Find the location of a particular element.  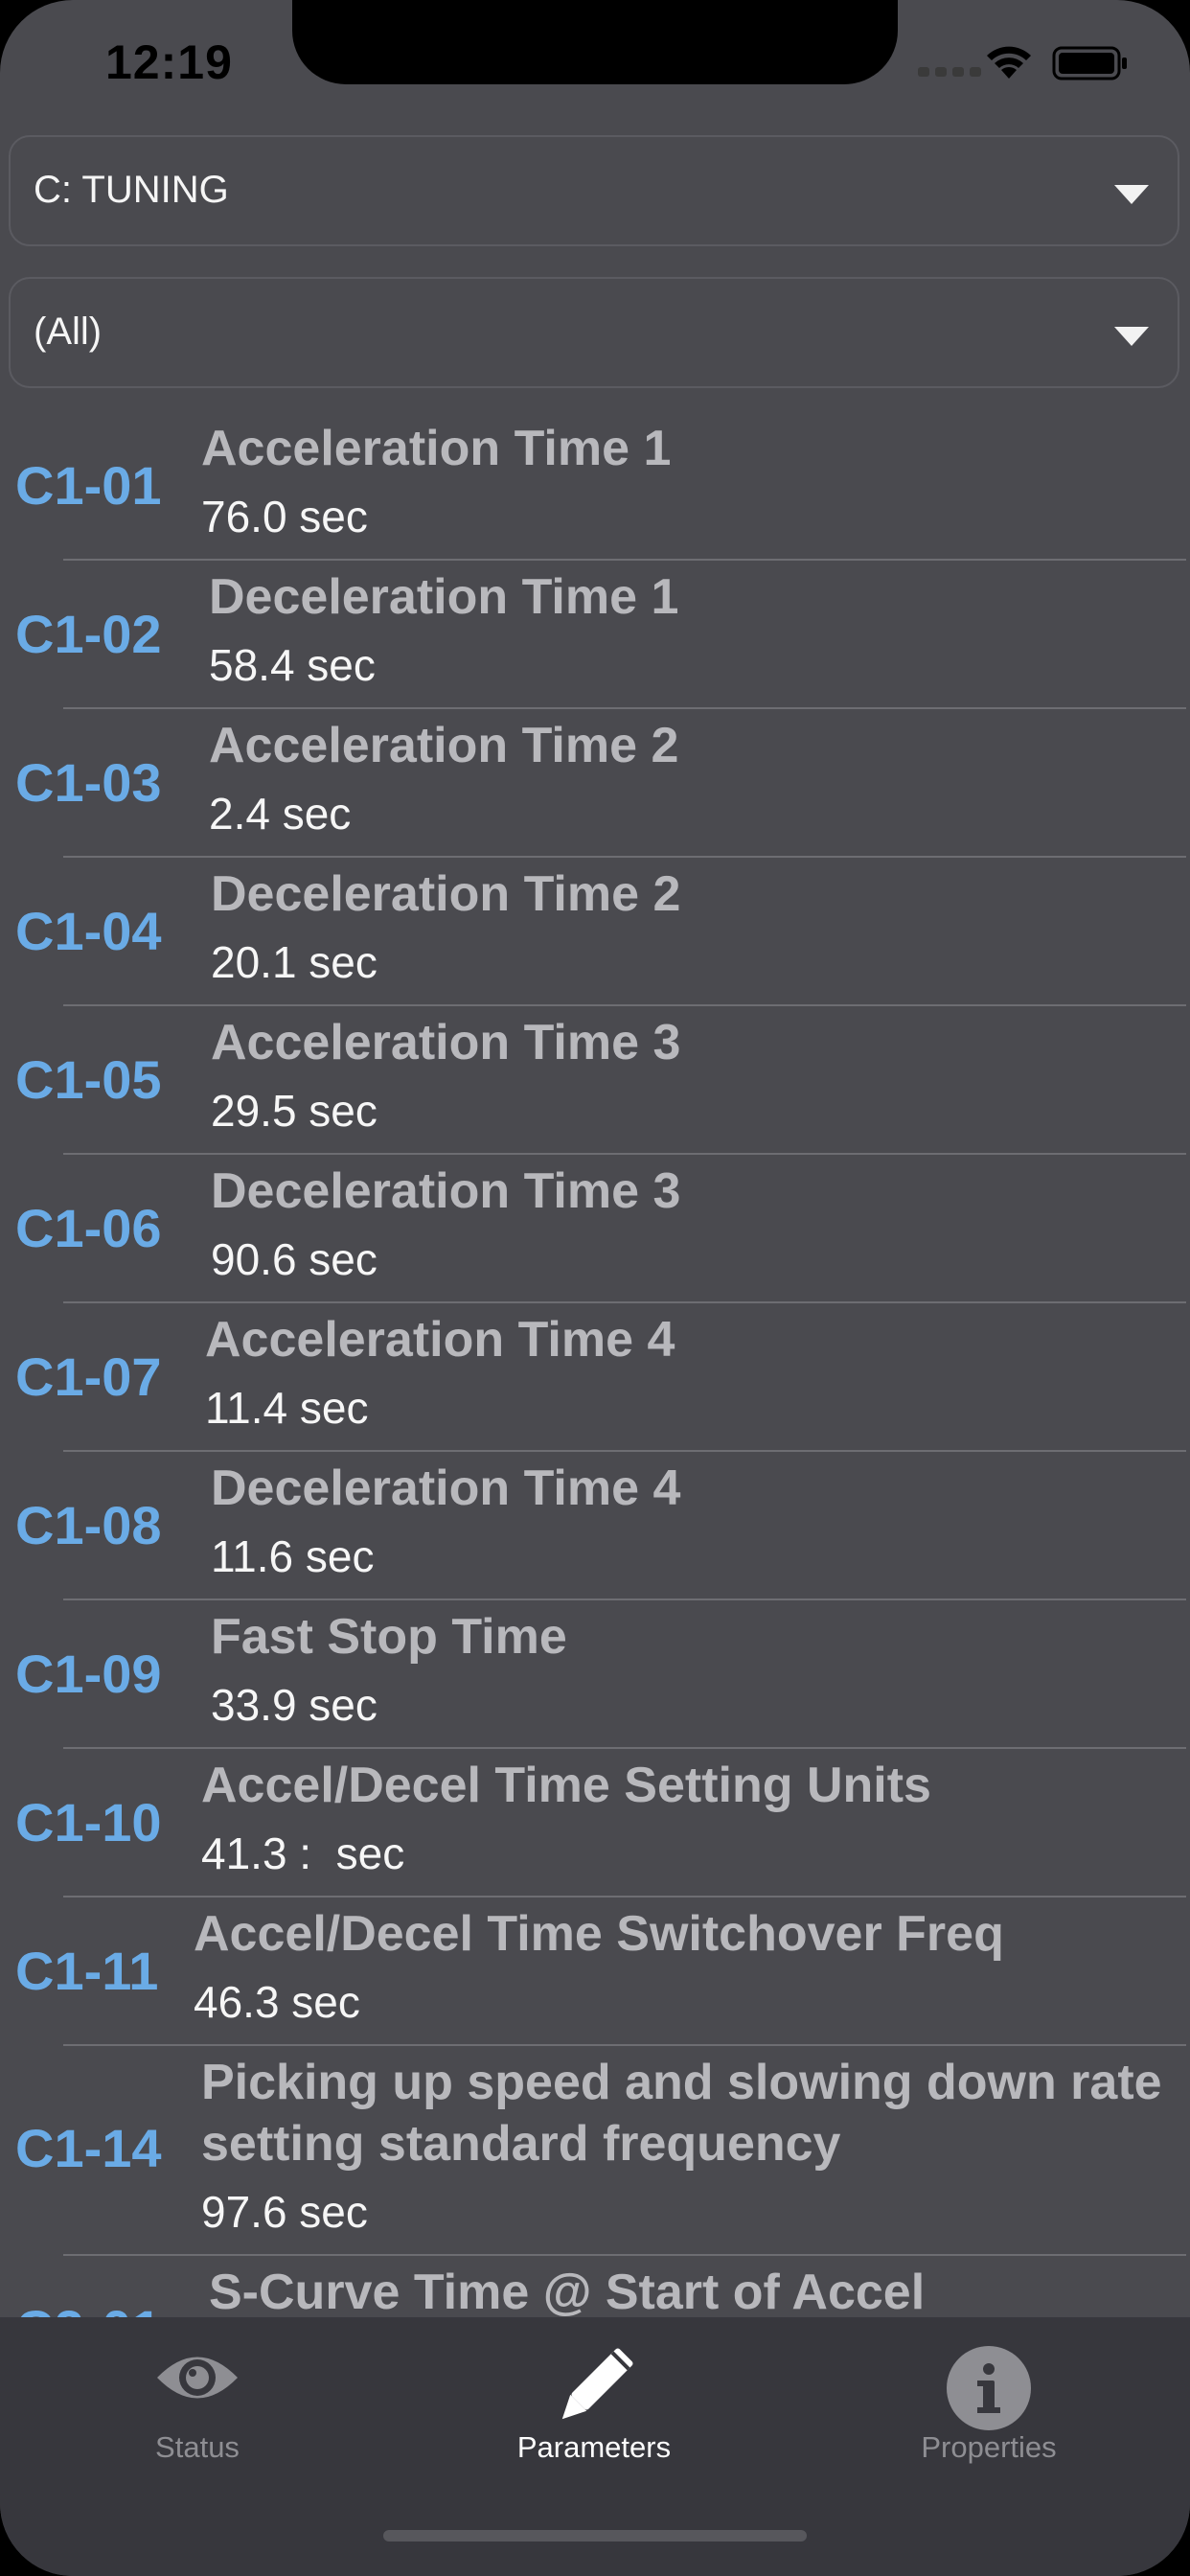

parameter-name: Deceleration Time 2 is located at coordinates (446, 894).